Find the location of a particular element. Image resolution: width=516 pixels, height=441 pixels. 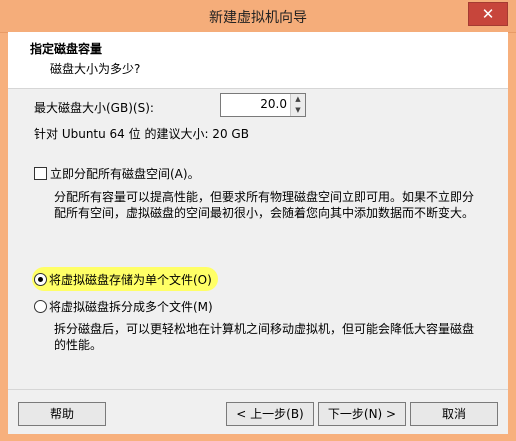

spinner-buttons: ▲ ▼ is located at coordinates (297, 105).